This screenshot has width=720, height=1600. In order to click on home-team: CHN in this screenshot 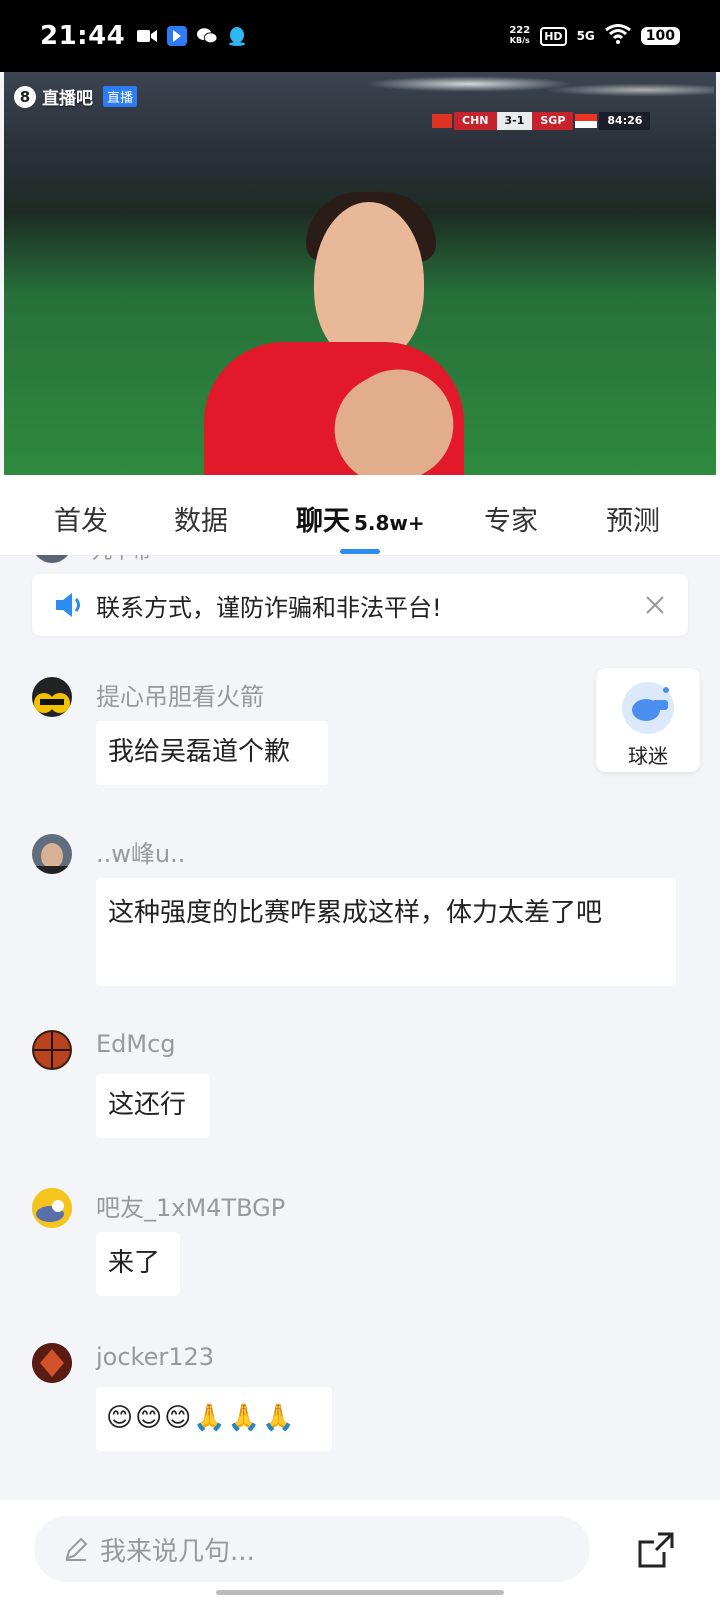, I will do `click(475, 121)`.